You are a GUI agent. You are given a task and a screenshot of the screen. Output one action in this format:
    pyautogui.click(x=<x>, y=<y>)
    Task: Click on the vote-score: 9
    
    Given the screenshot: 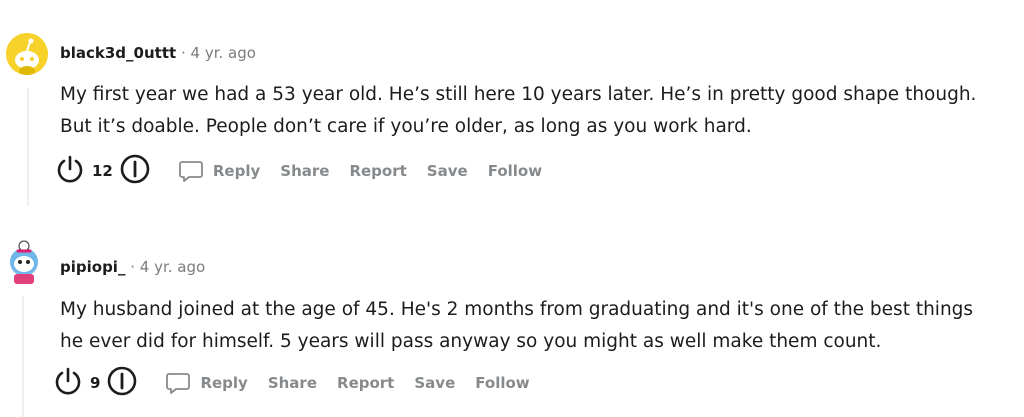 What is the action you would take?
    pyautogui.click(x=95, y=383)
    